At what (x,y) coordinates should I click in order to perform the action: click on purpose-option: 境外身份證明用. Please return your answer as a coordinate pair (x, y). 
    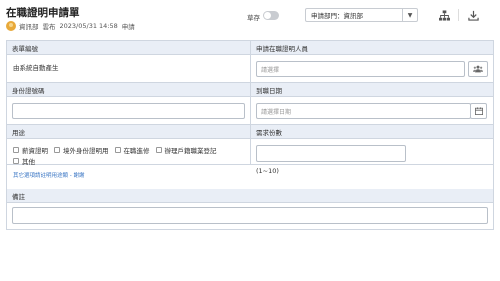
    Looking at the image, I should click on (81, 150).